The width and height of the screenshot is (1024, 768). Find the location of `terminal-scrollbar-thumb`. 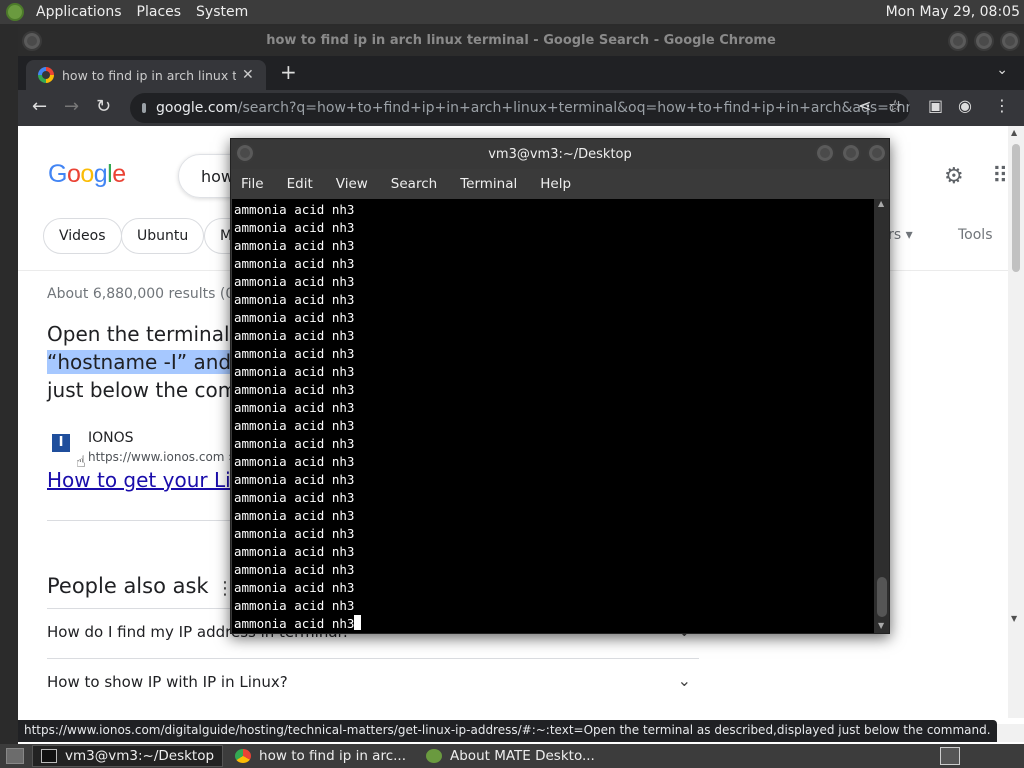

terminal-scrollbar-thumb is located at coordinates (882, 597).